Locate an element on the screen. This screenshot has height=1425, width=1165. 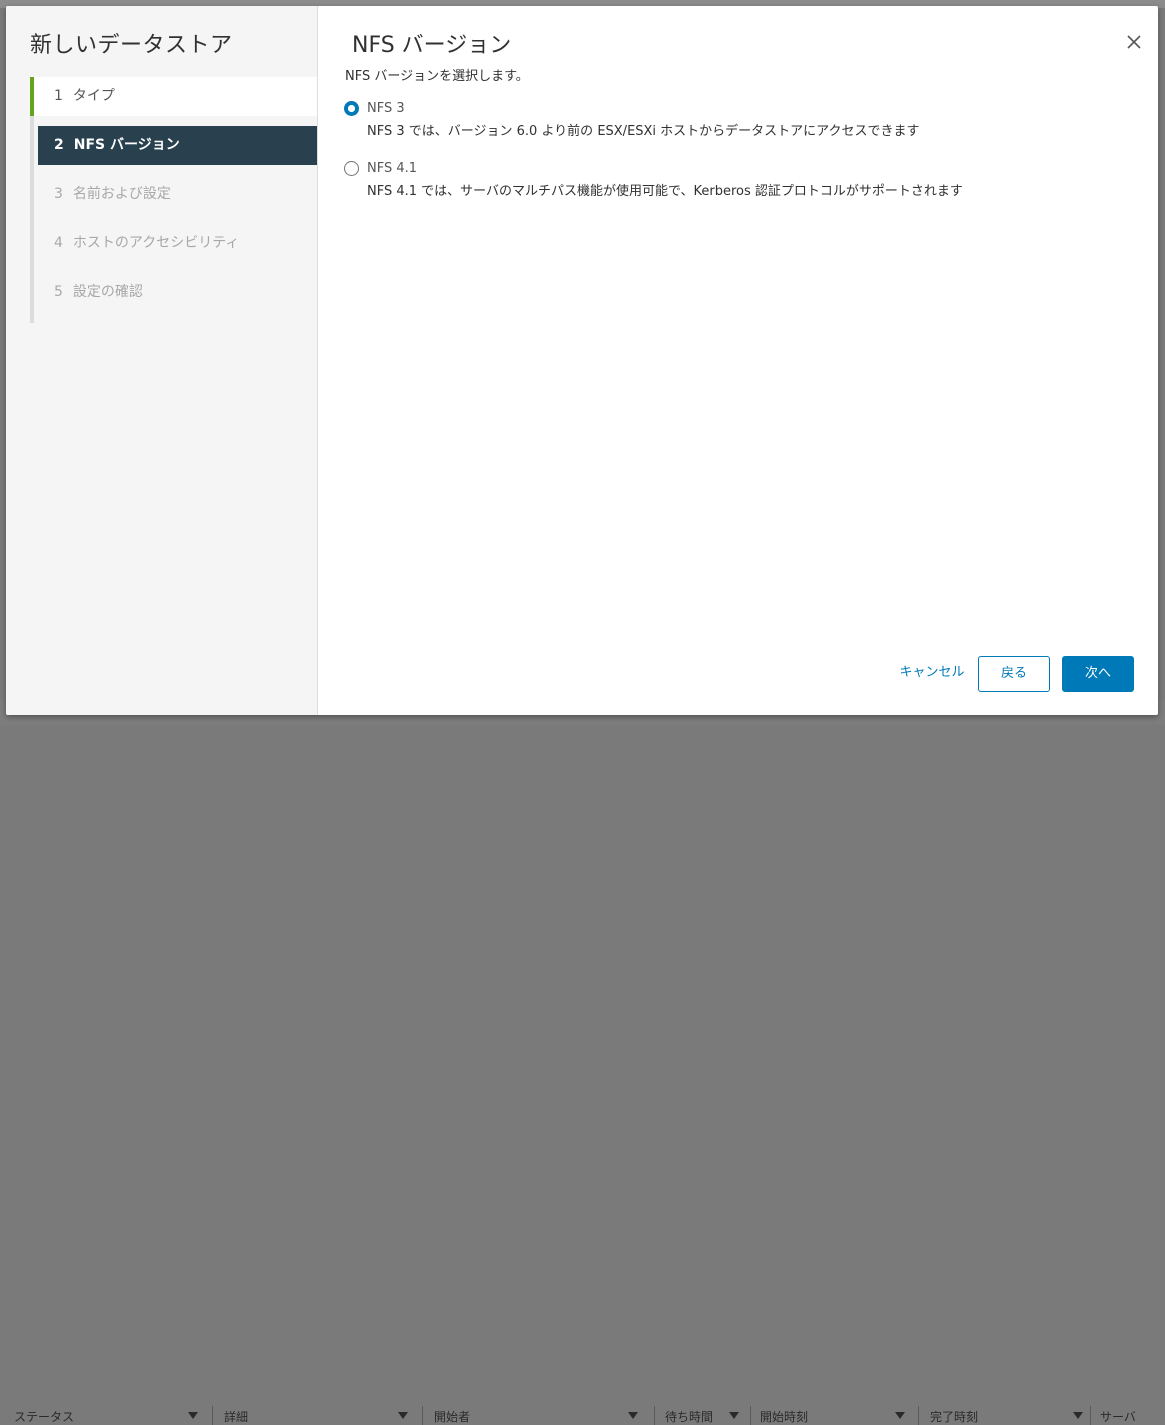
step-number: 1 is located at coordinates (58, 96).